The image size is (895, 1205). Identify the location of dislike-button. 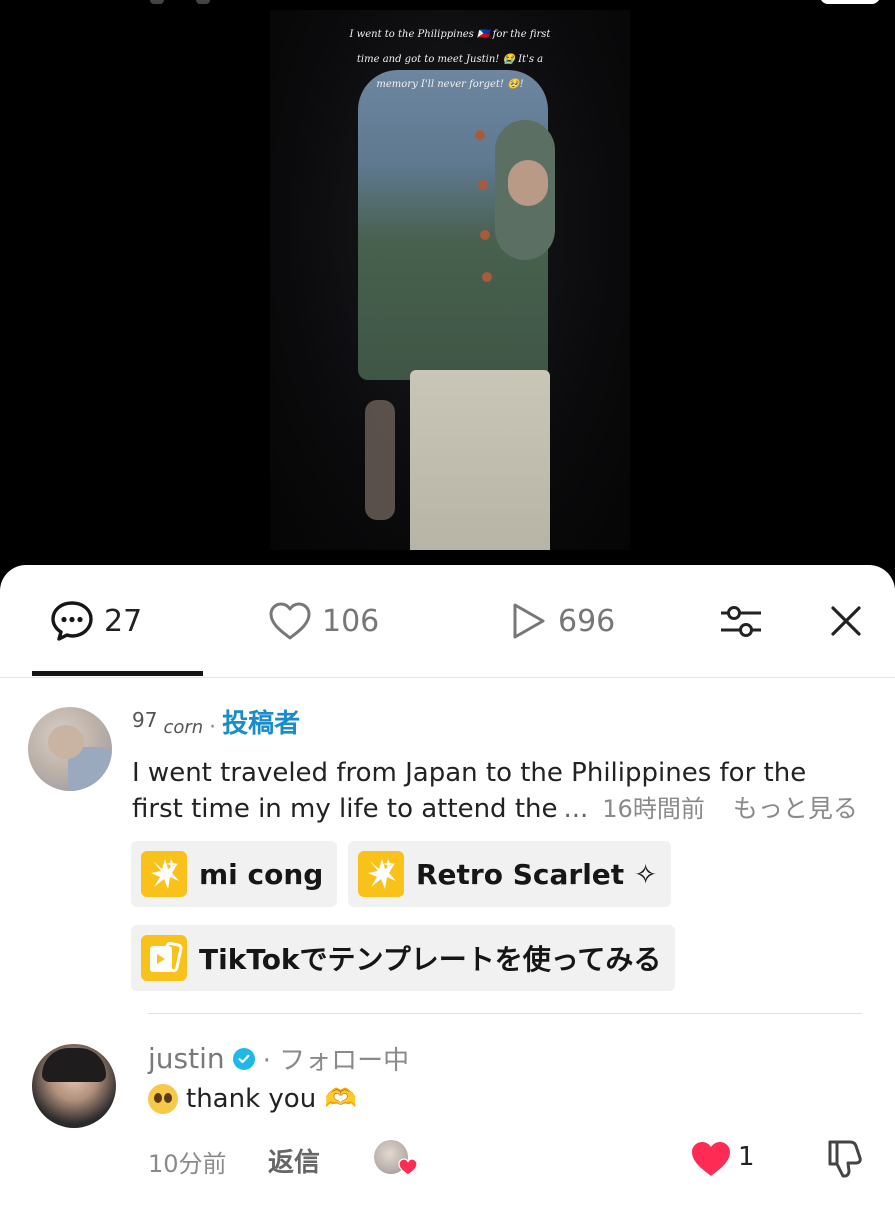
(844, 1161).